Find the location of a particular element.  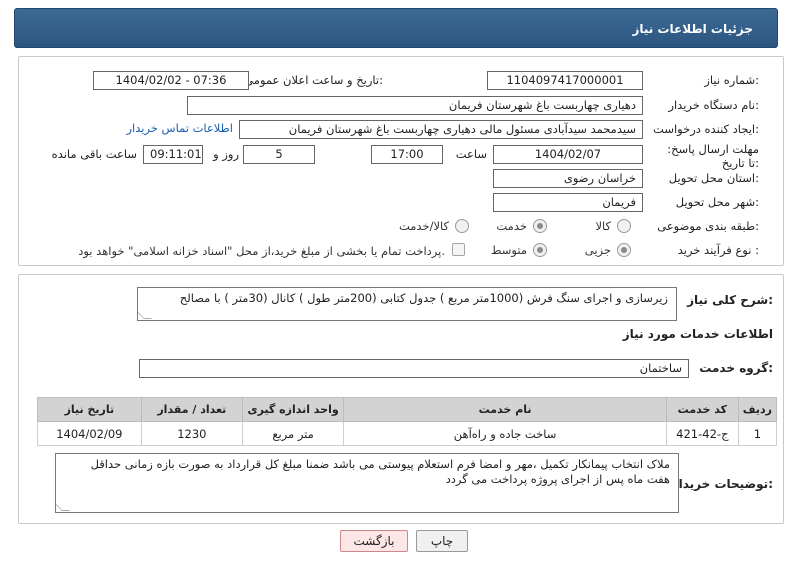

process-option-minor: جزیی is located at coordinates (597, 250).